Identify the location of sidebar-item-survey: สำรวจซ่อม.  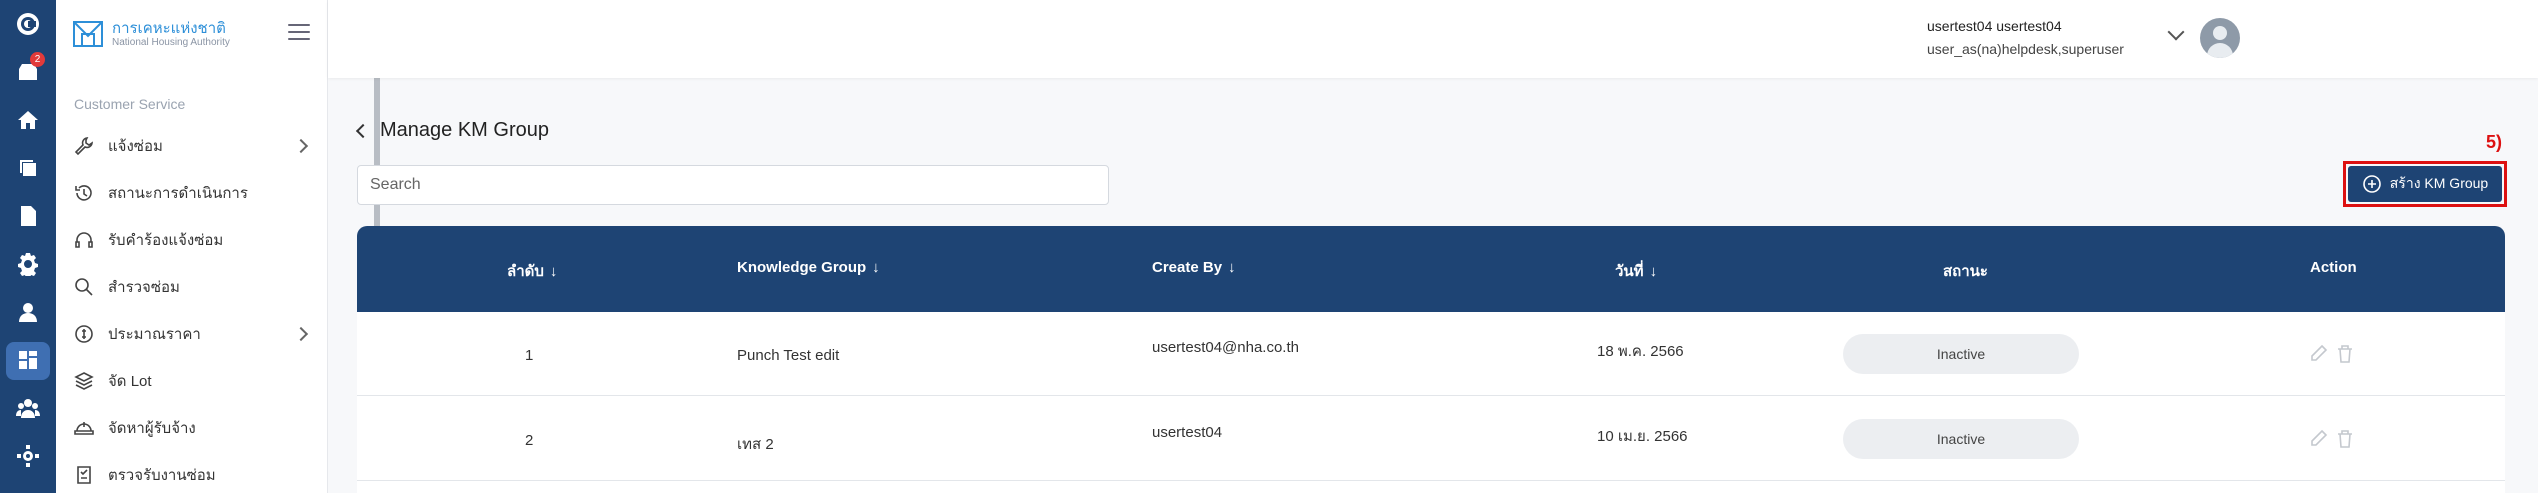
(194, 287).